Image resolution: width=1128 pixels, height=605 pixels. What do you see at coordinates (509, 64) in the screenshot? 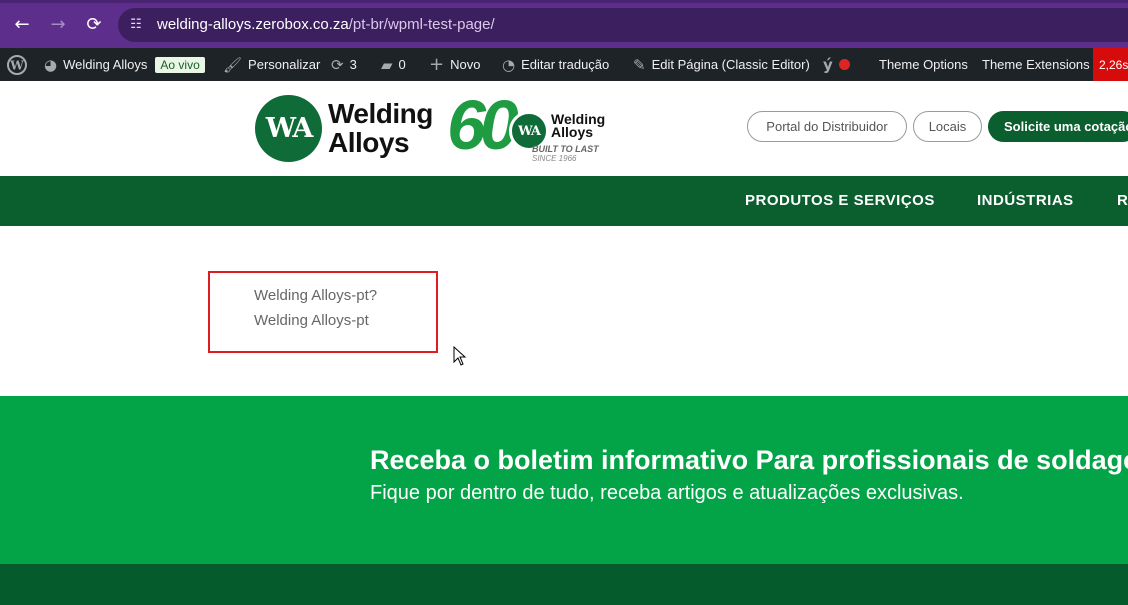
I see `translate-icon: ◔` at bounding box center [509, 64].